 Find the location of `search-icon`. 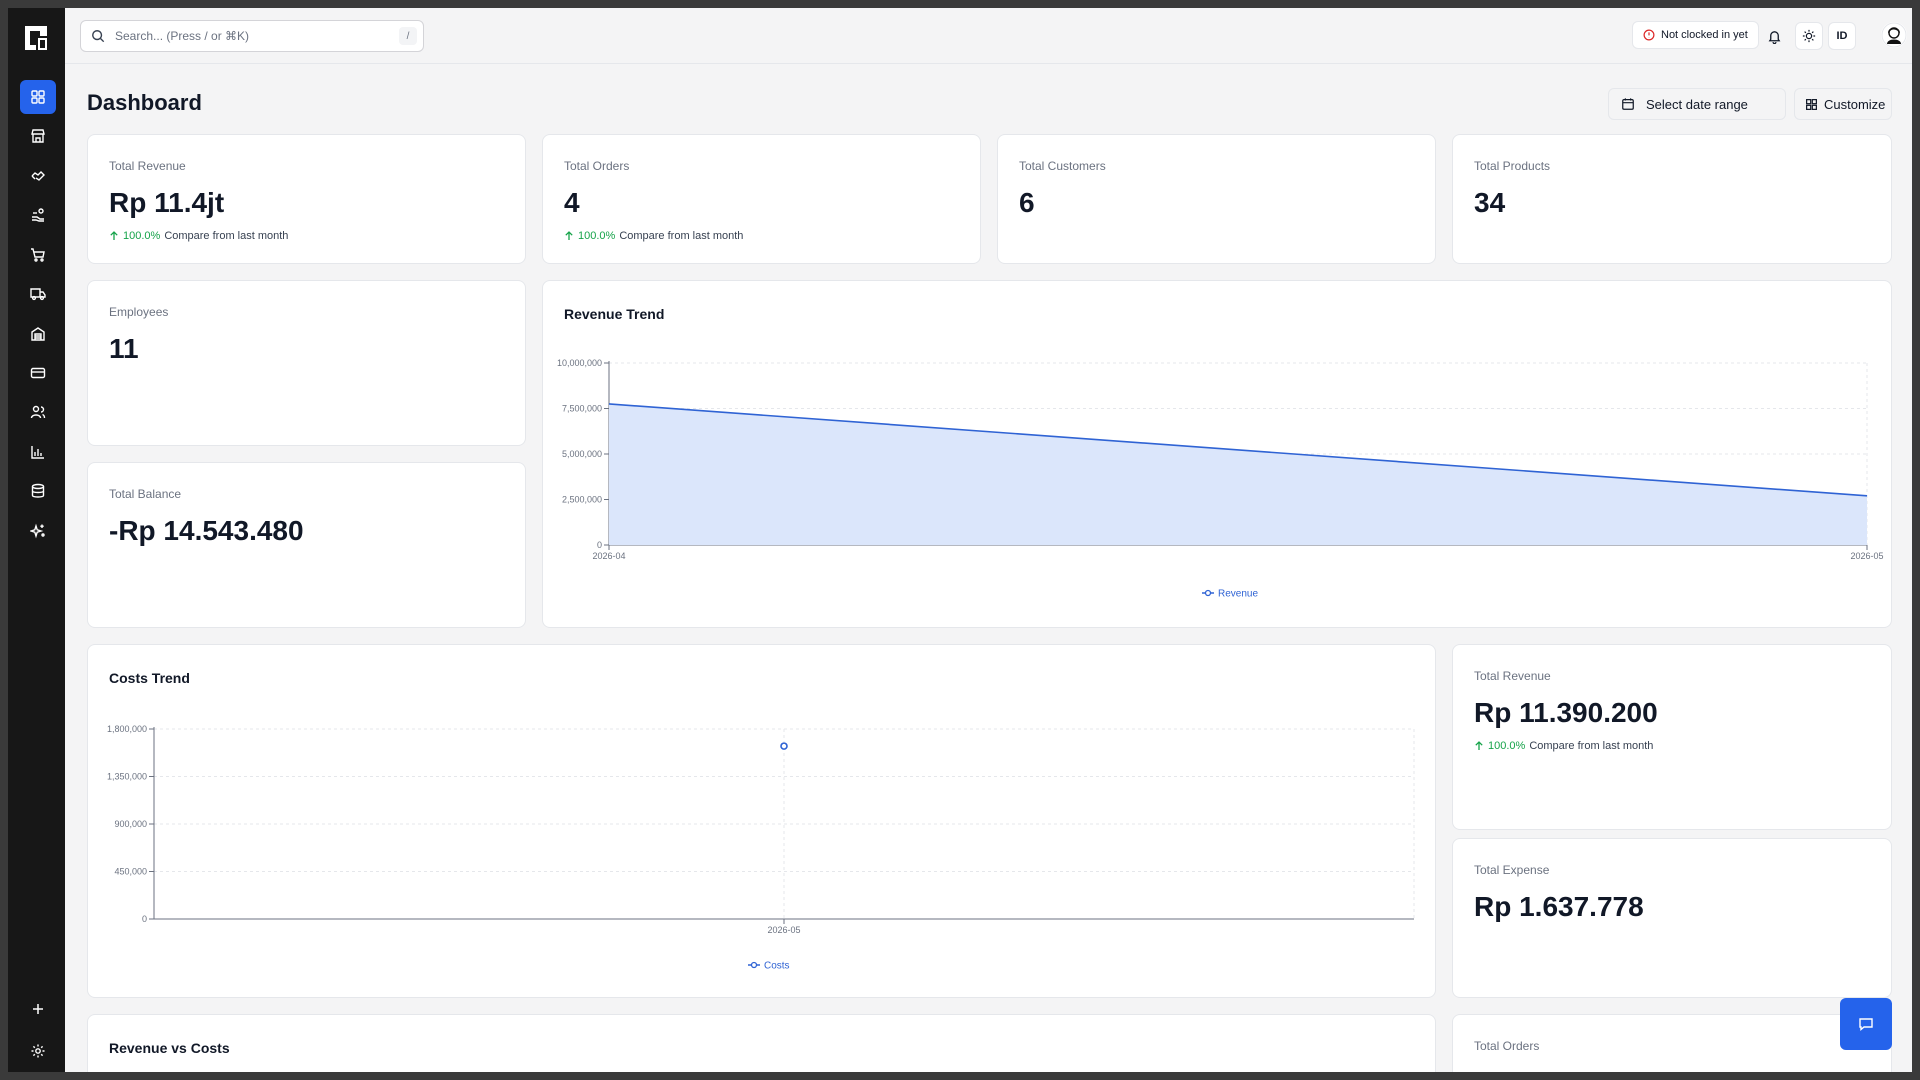

search-icon is located at coordinates (98, 36).